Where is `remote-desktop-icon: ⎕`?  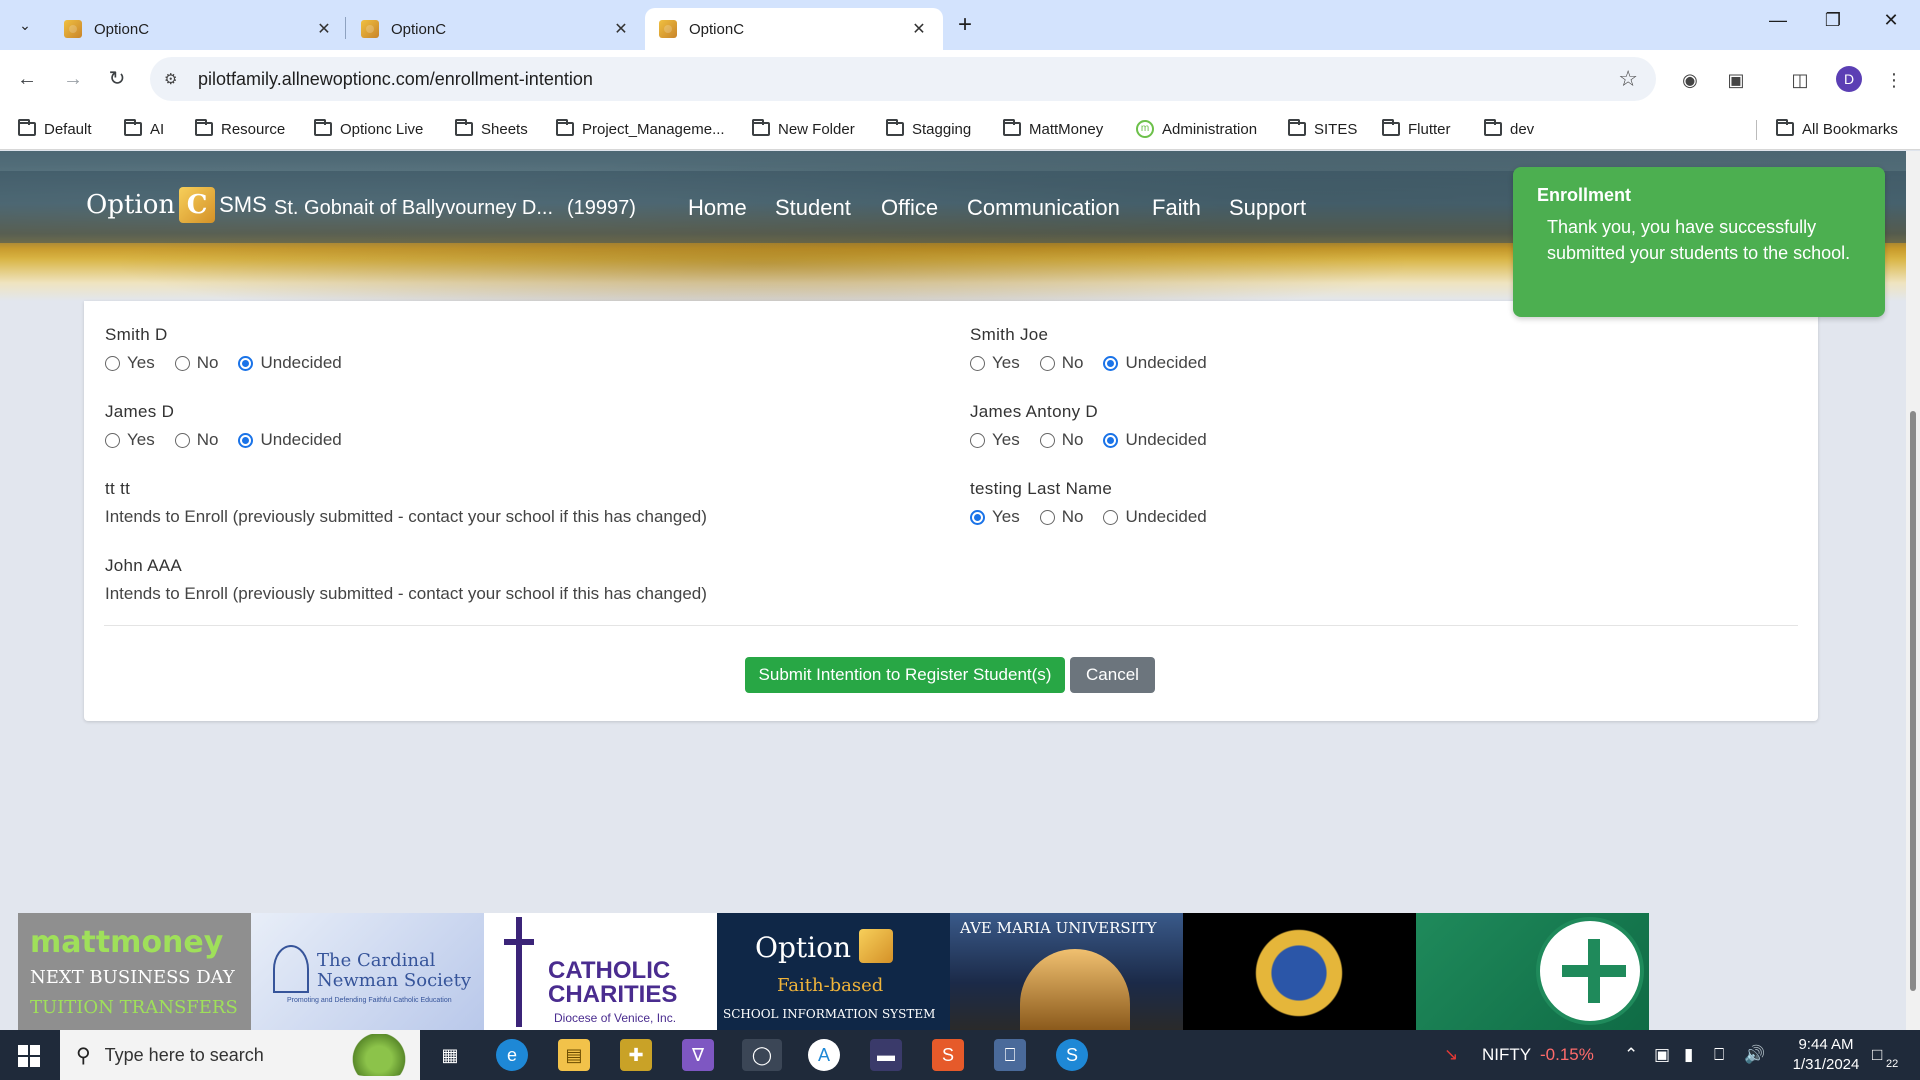 remote-desktop-icon: ⎕ is located at coordinates (1010, 1055).